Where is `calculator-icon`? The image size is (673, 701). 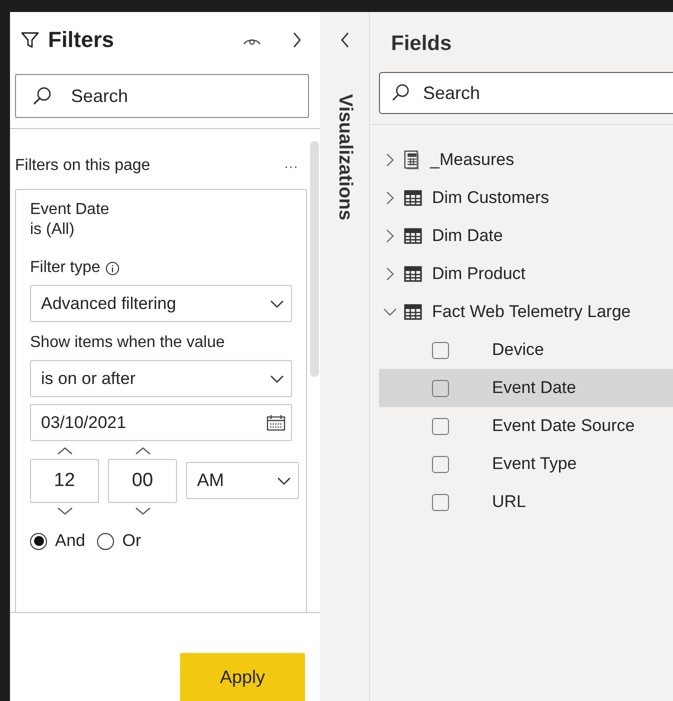
calculator-icon is located at coordinates (412, 160).